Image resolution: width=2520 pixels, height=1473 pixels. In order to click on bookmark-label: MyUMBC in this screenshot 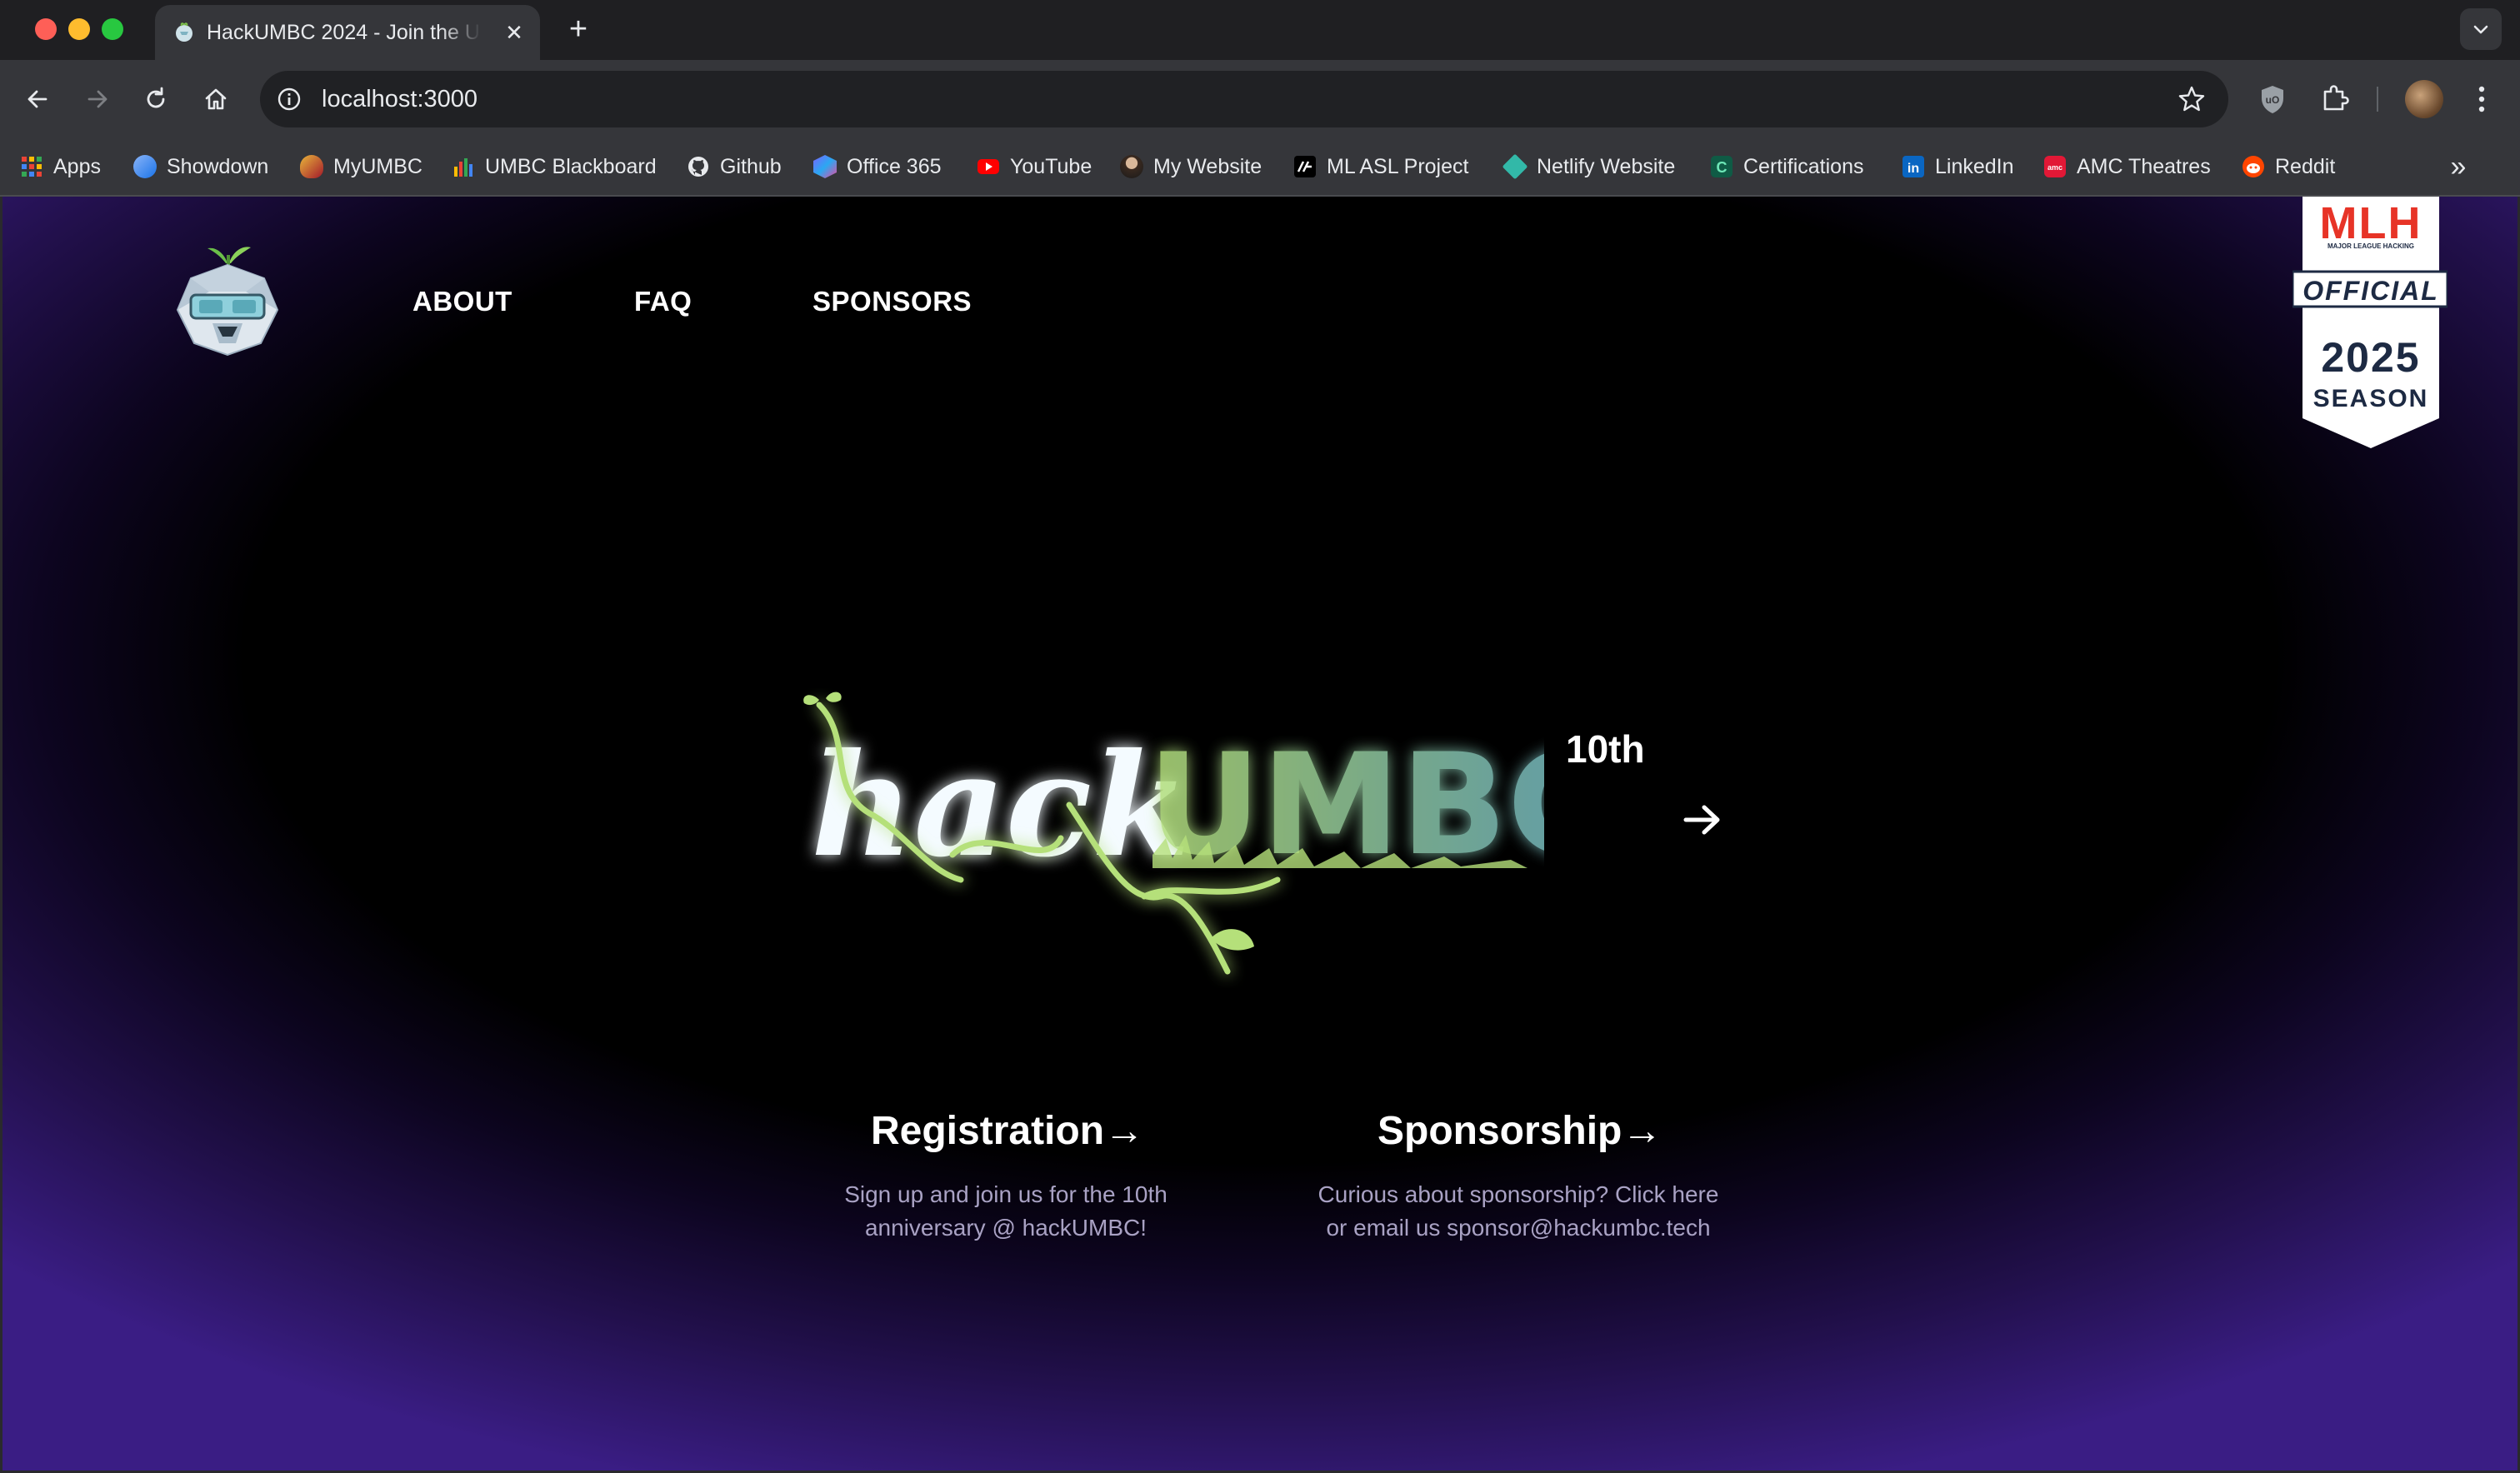, I will do `click(377, 166)`.